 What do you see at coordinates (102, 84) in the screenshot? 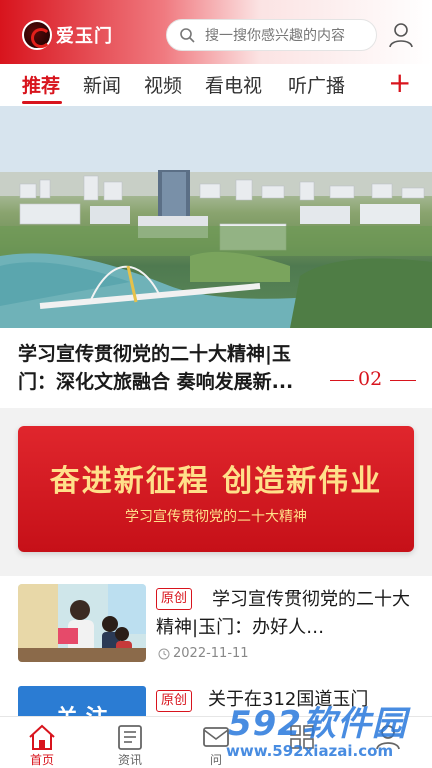
I see `tab-news: 新闻` at bounding box center [102, 84].